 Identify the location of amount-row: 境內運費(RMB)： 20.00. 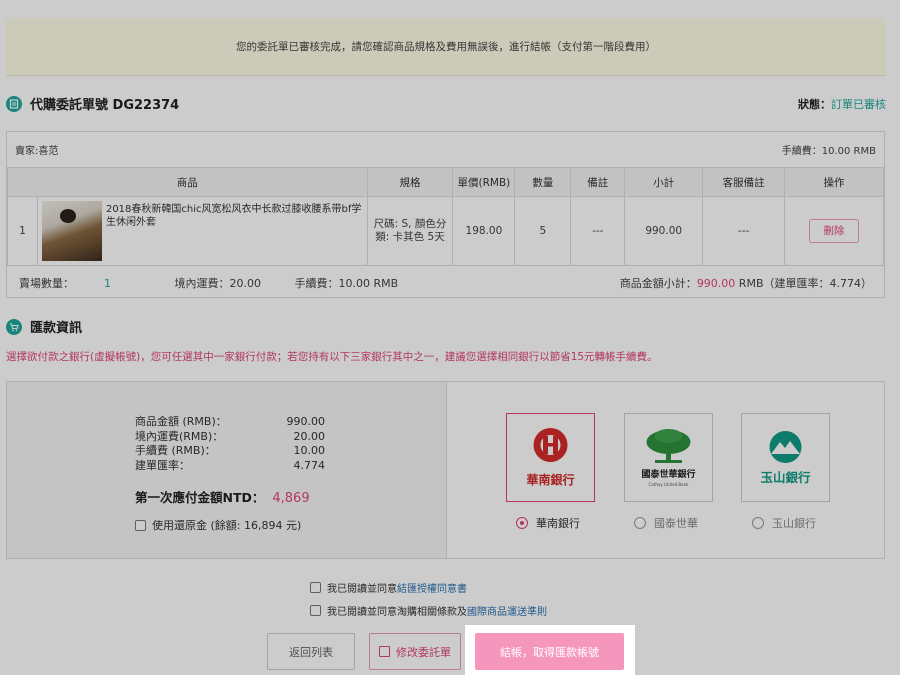
(230, 436).